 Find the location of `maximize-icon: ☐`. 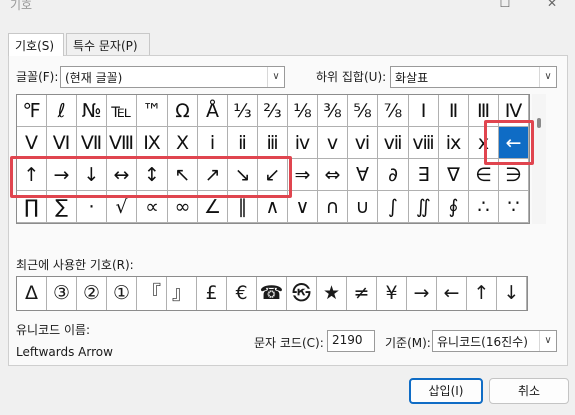

maximize-icon: ☐ is located at coordinates (505, 6).